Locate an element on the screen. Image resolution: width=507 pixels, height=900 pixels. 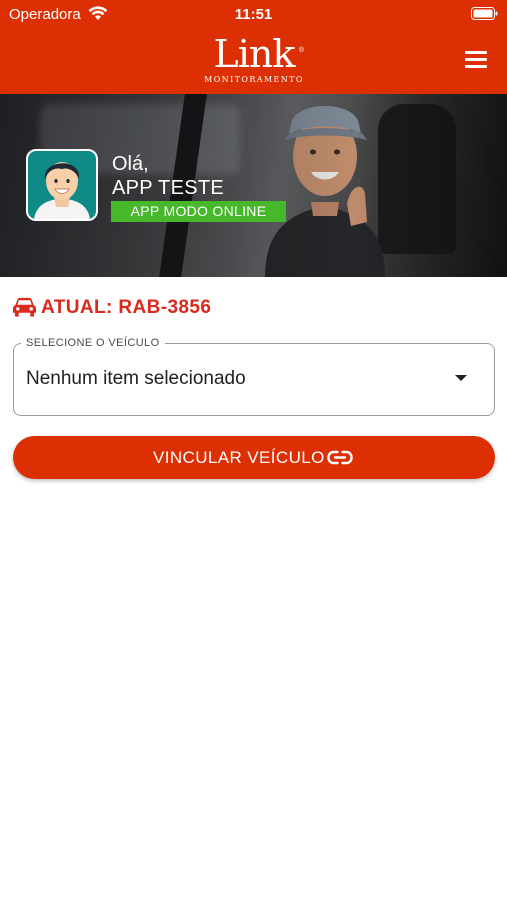
link-vehicle-button: VINCULAR VEÍCULO is located at coordinates (254, 457).